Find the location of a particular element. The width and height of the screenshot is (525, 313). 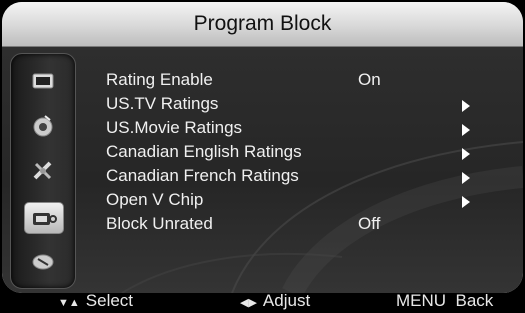

menu-item-value: On is located at coordinates (369, 79).